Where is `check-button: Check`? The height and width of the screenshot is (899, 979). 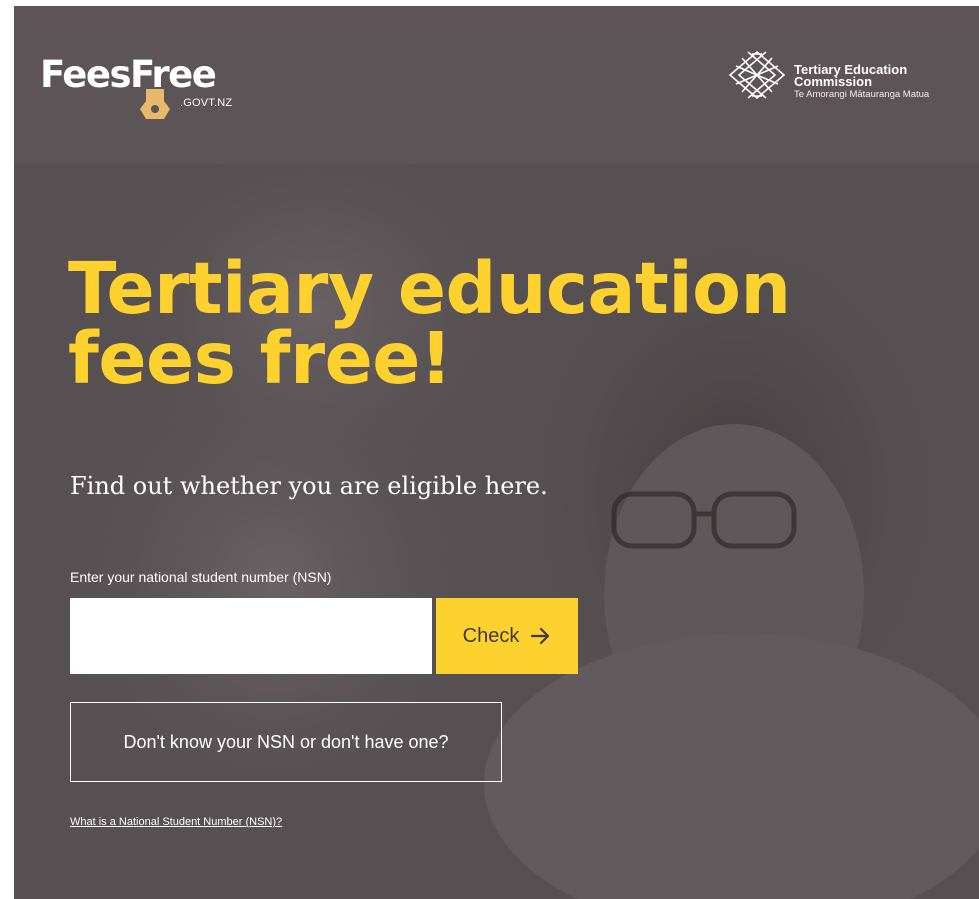
check-button: Check is located at coordinates (507, 636).